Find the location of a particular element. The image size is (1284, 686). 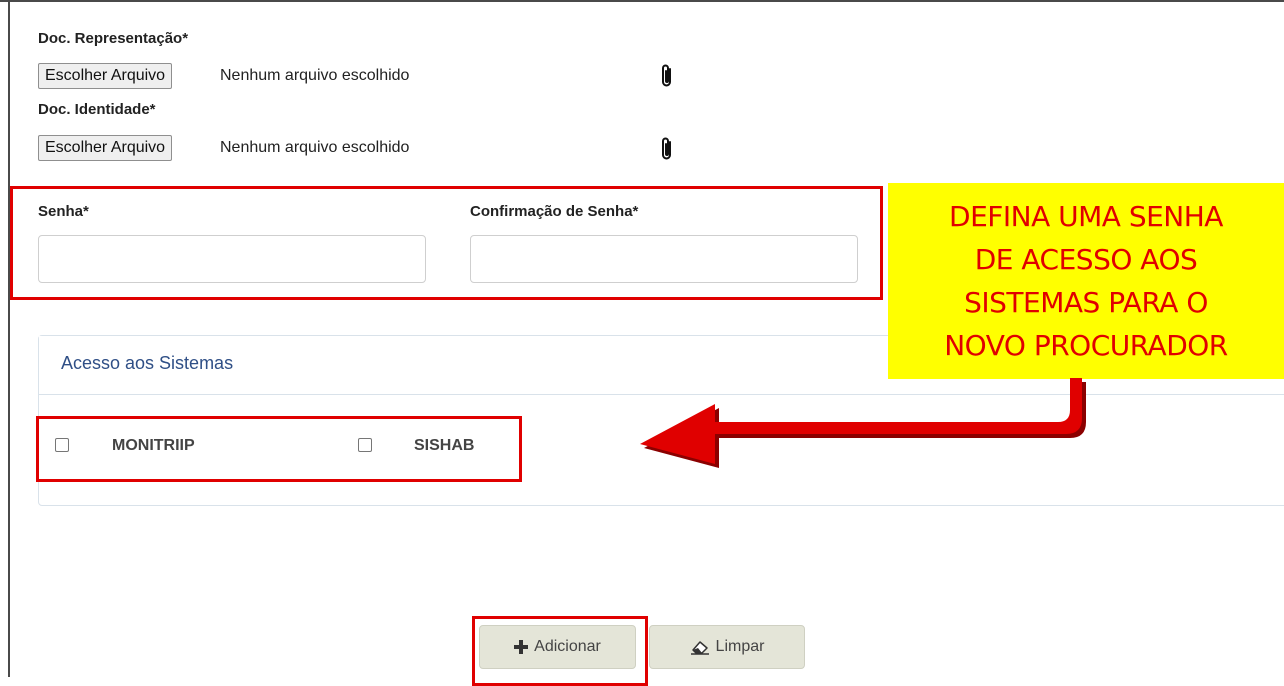

doc-representacao-choose-file-button: Escolher Arquivo is located at coordinates (105, 76).